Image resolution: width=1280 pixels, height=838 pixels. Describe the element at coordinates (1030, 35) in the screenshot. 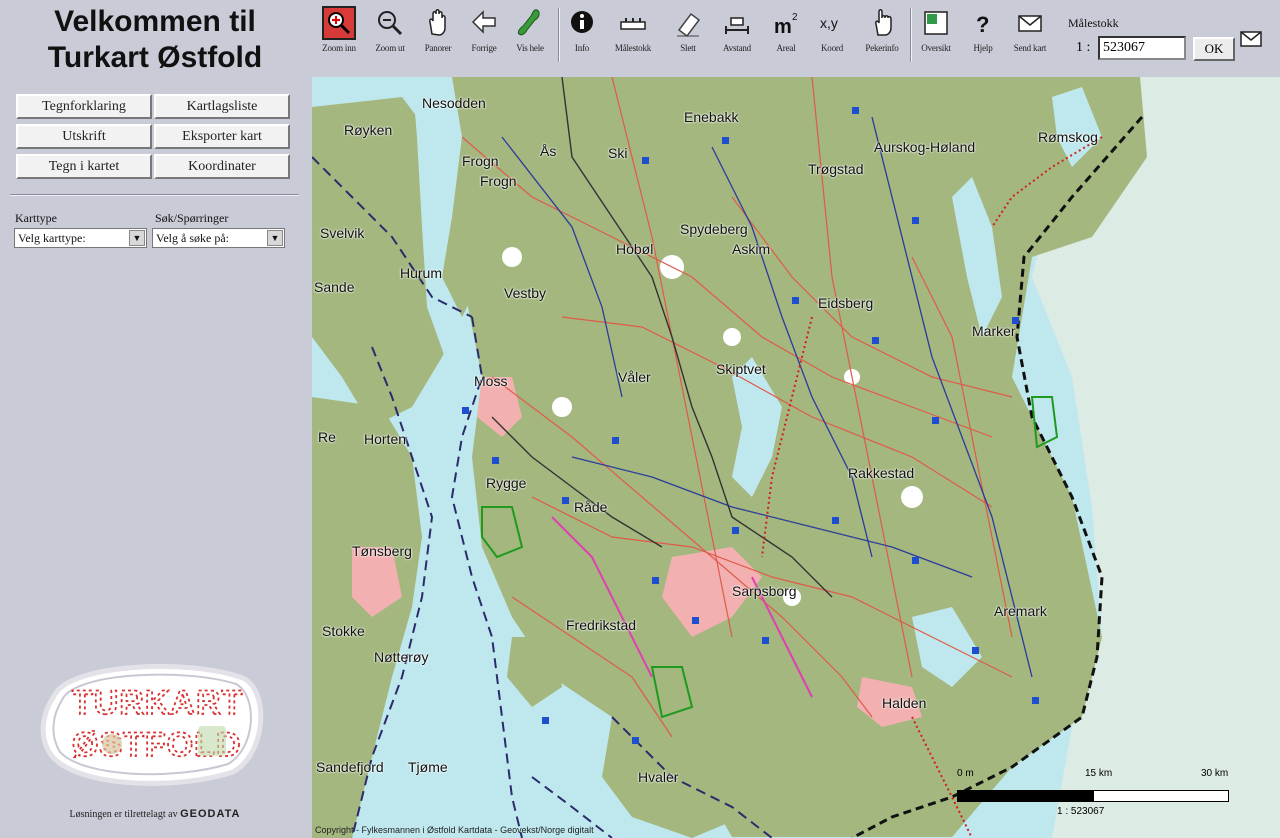

I see `send-map-tool: Send kart` at that location.